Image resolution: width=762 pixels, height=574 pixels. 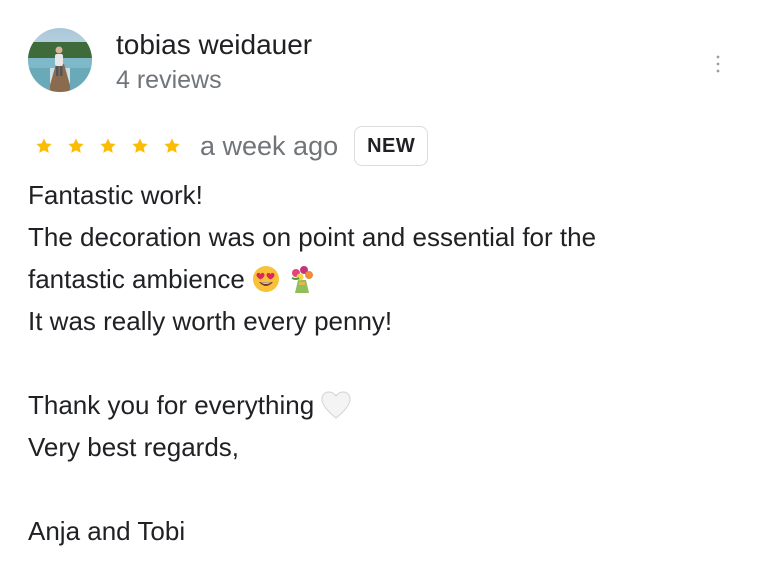 I want to click on rating-row: a week ago NEW, so click(x=228, y=146).